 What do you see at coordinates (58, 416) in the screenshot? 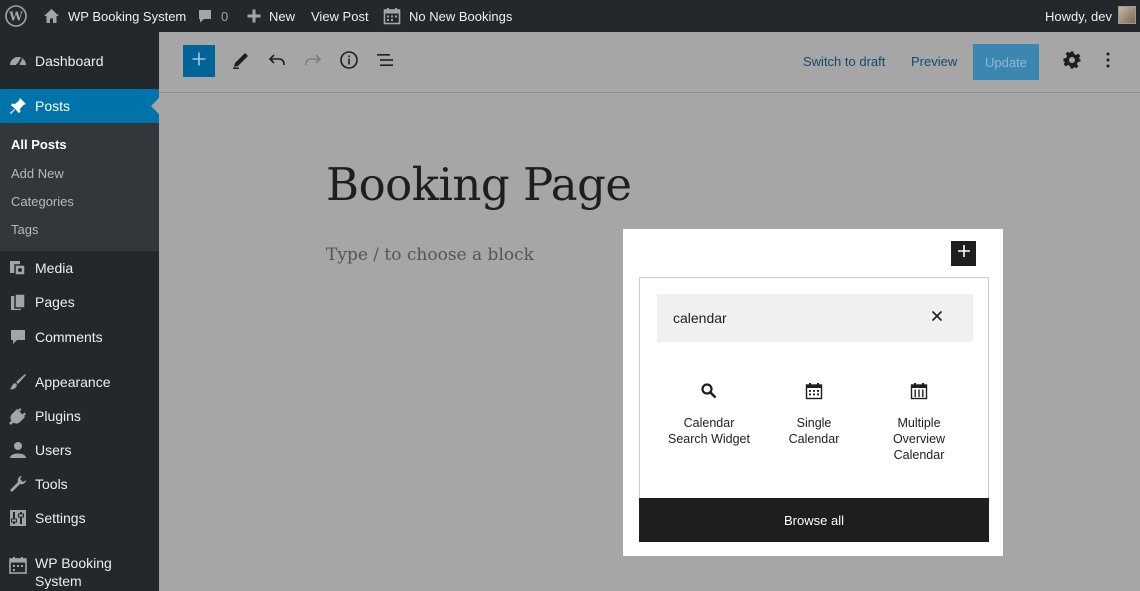
I see `sidebar-item-label: Plugins` at bounding box center [58, 416].